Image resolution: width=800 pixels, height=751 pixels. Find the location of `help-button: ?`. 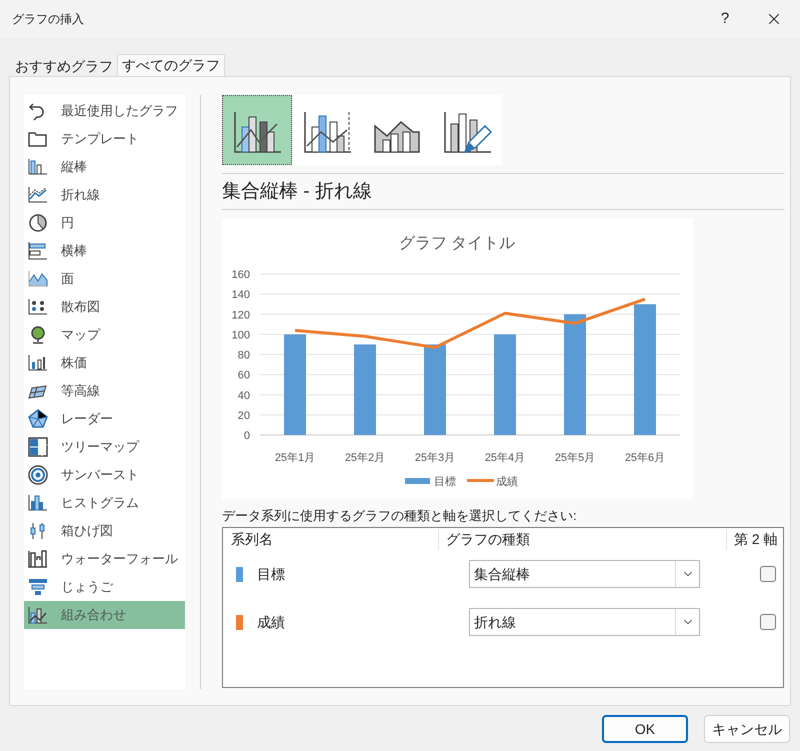

help-button: ? is located at coordinates (725, 19).